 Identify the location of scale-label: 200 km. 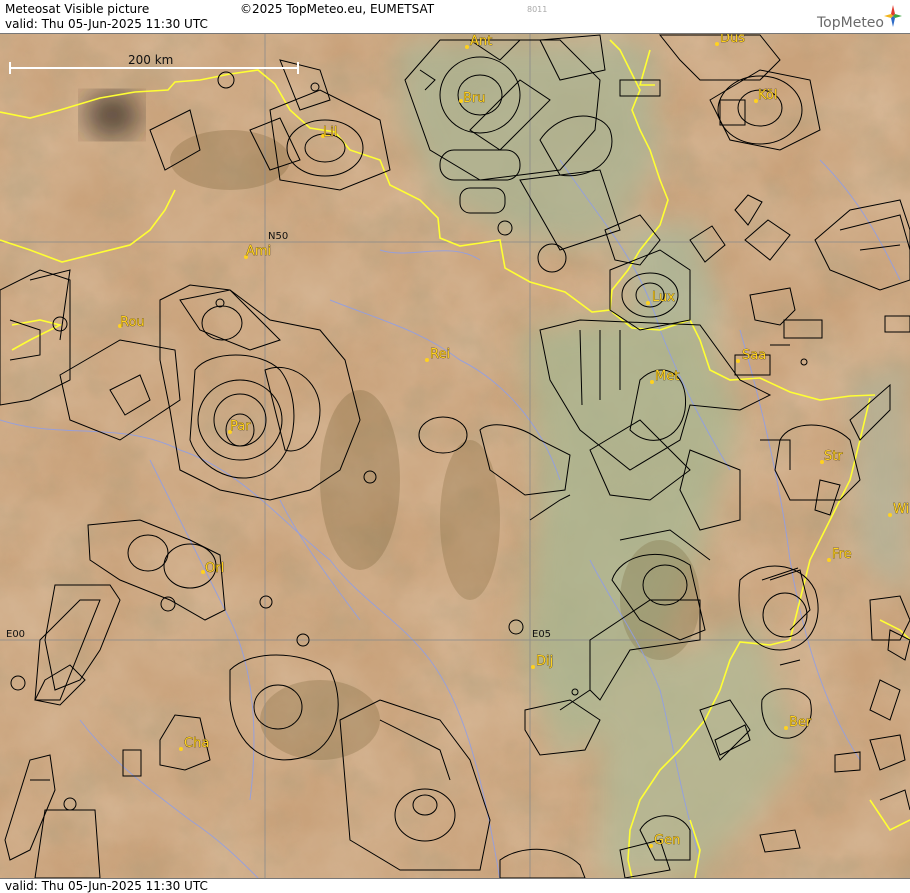
(150, 60).